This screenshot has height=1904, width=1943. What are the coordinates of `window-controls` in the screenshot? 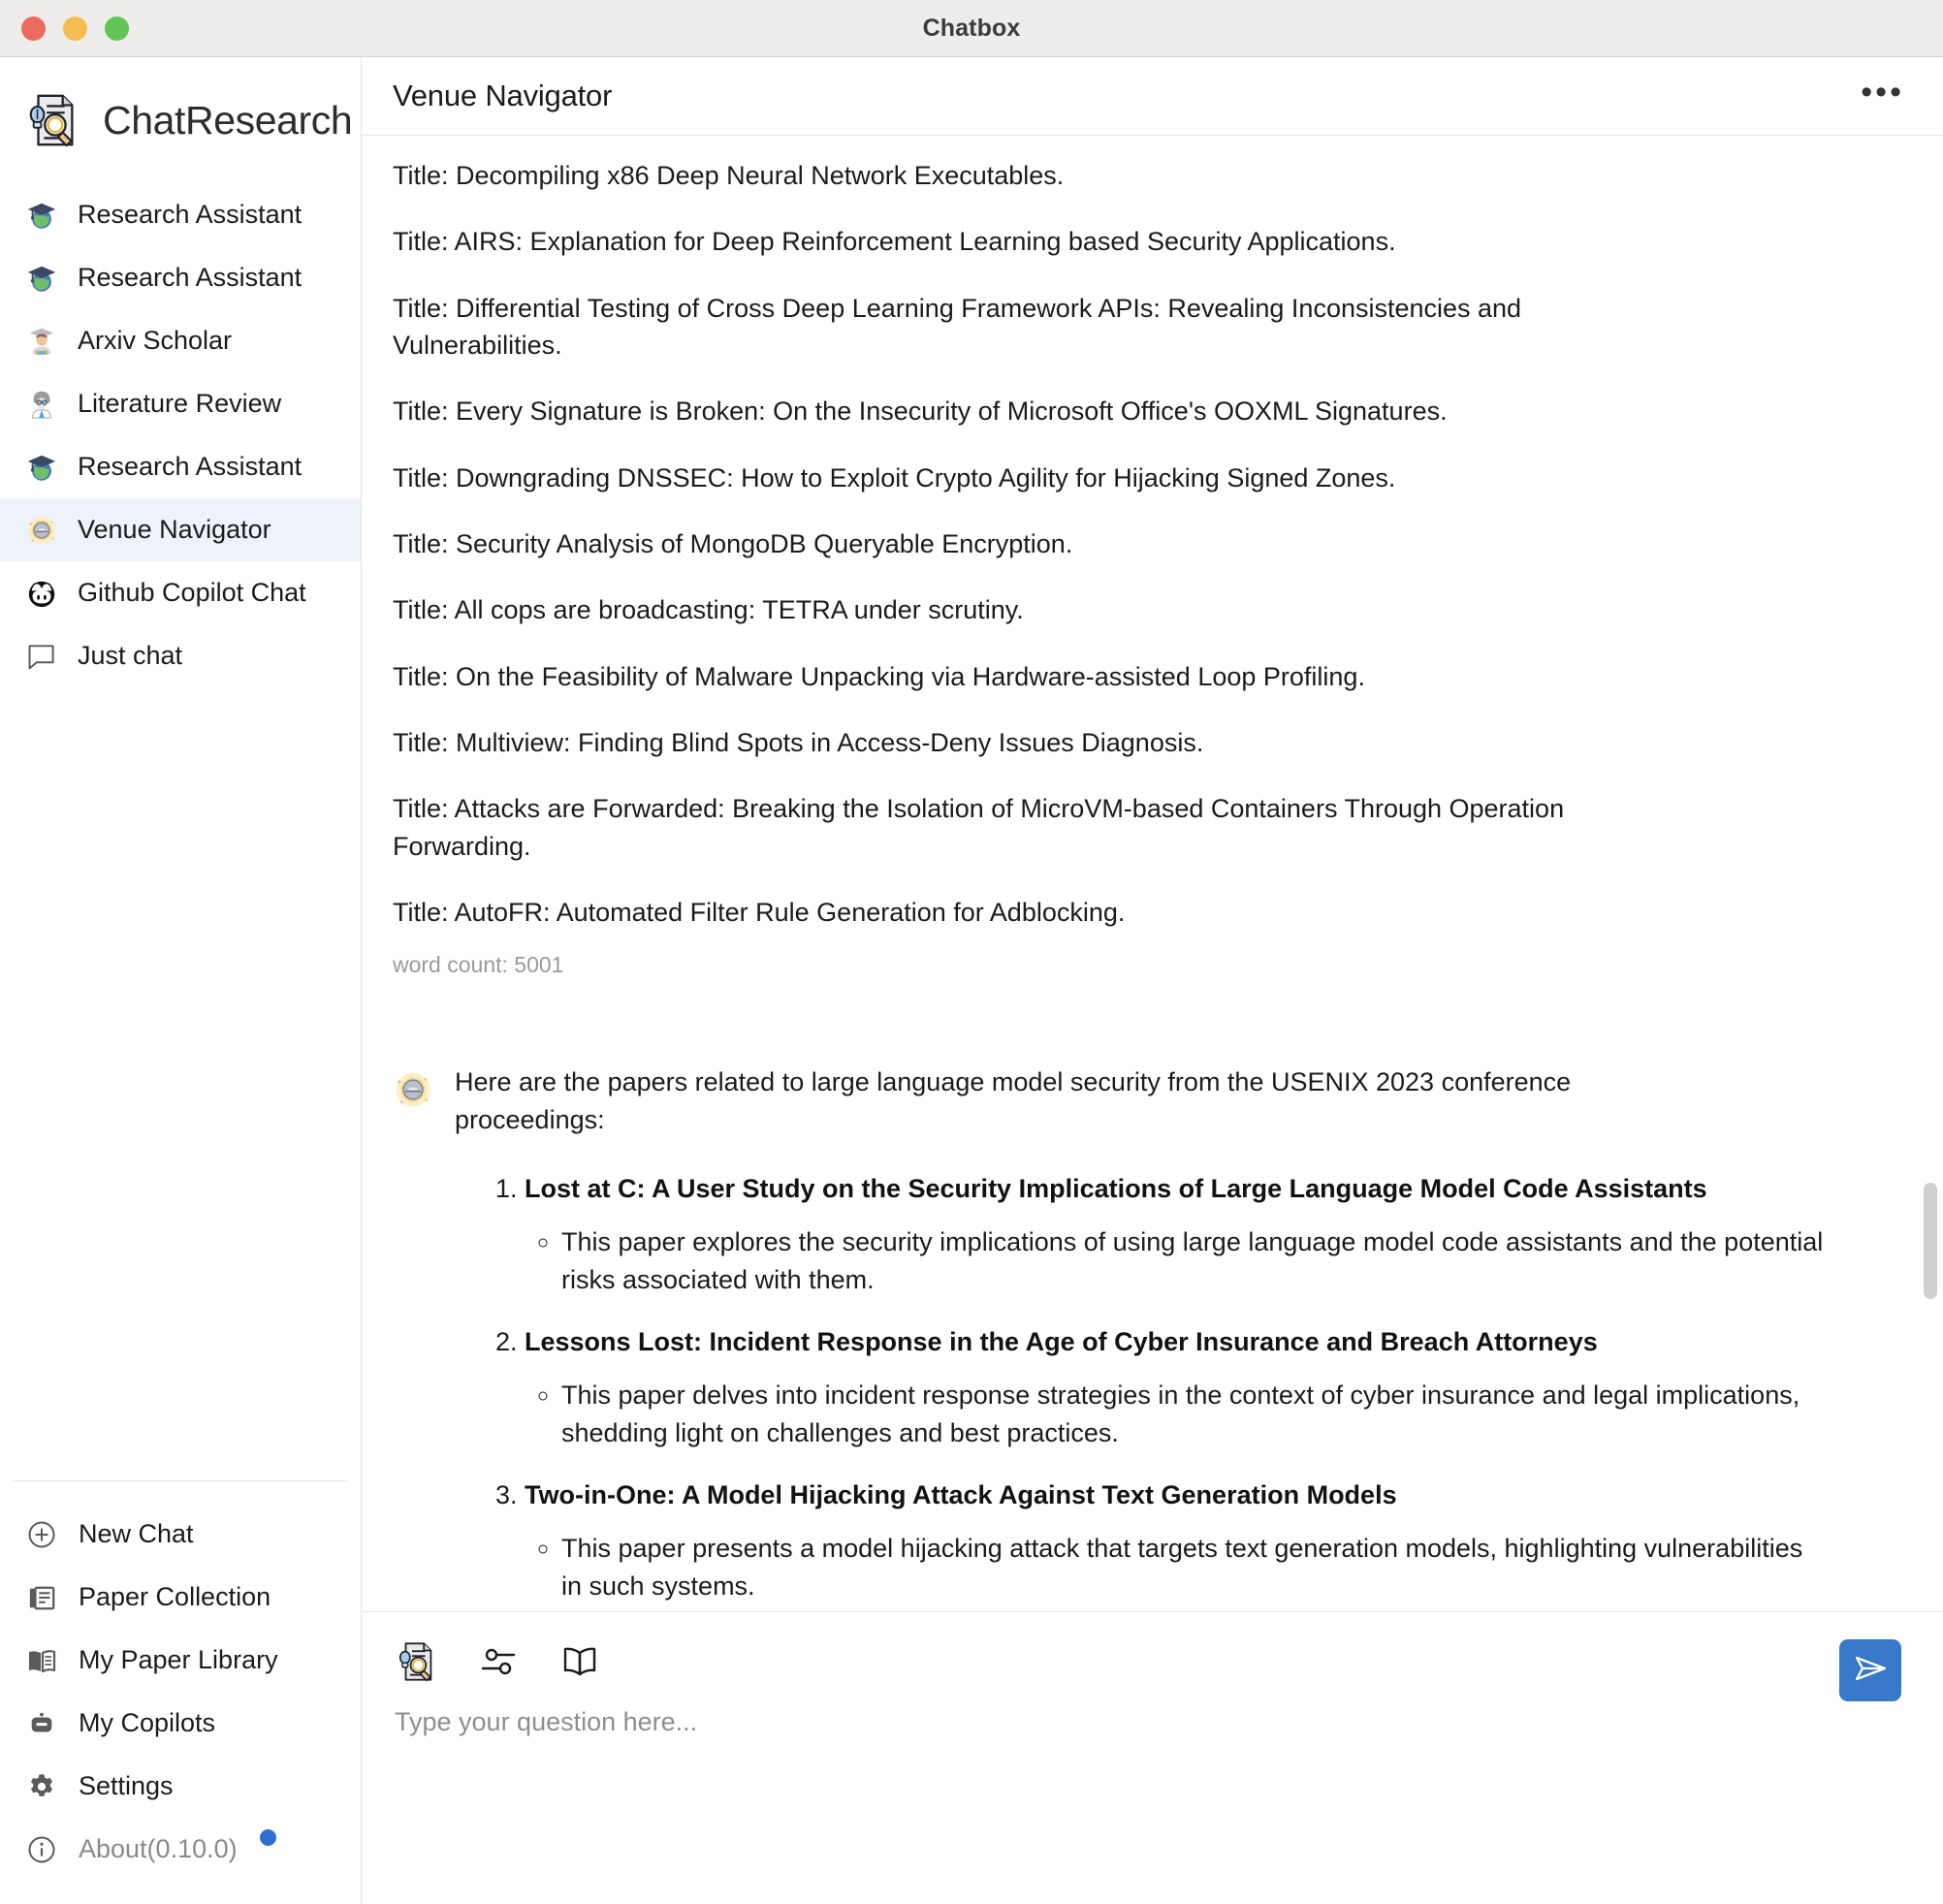 It's located at (75, 29).